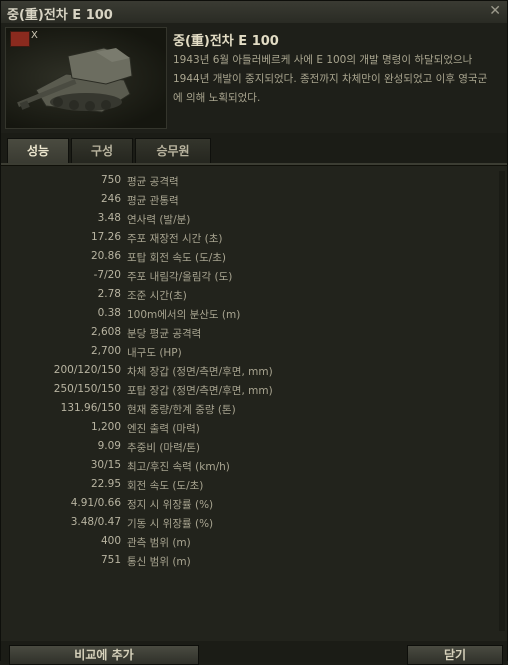  What do you see at coordinates (178, 467) in the screenshot?
I see `stat-label: 최고/후진 속력 (km/h)` at bounding box center [178, 467].